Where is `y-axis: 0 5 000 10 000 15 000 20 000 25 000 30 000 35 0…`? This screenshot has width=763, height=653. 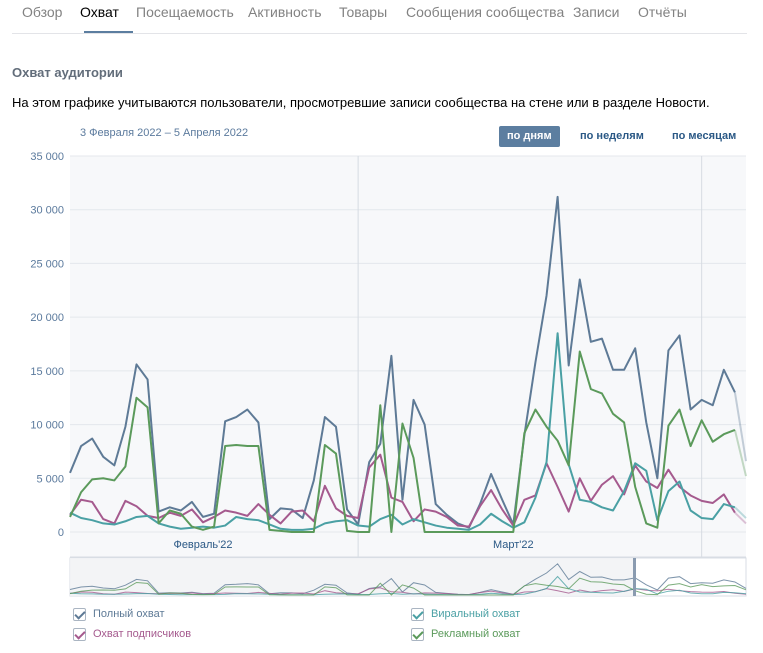 y-axis: 0 5 000 10 000 15 000 20 000 25 000 30 000 35 0… is located at coordinates (47, 345).